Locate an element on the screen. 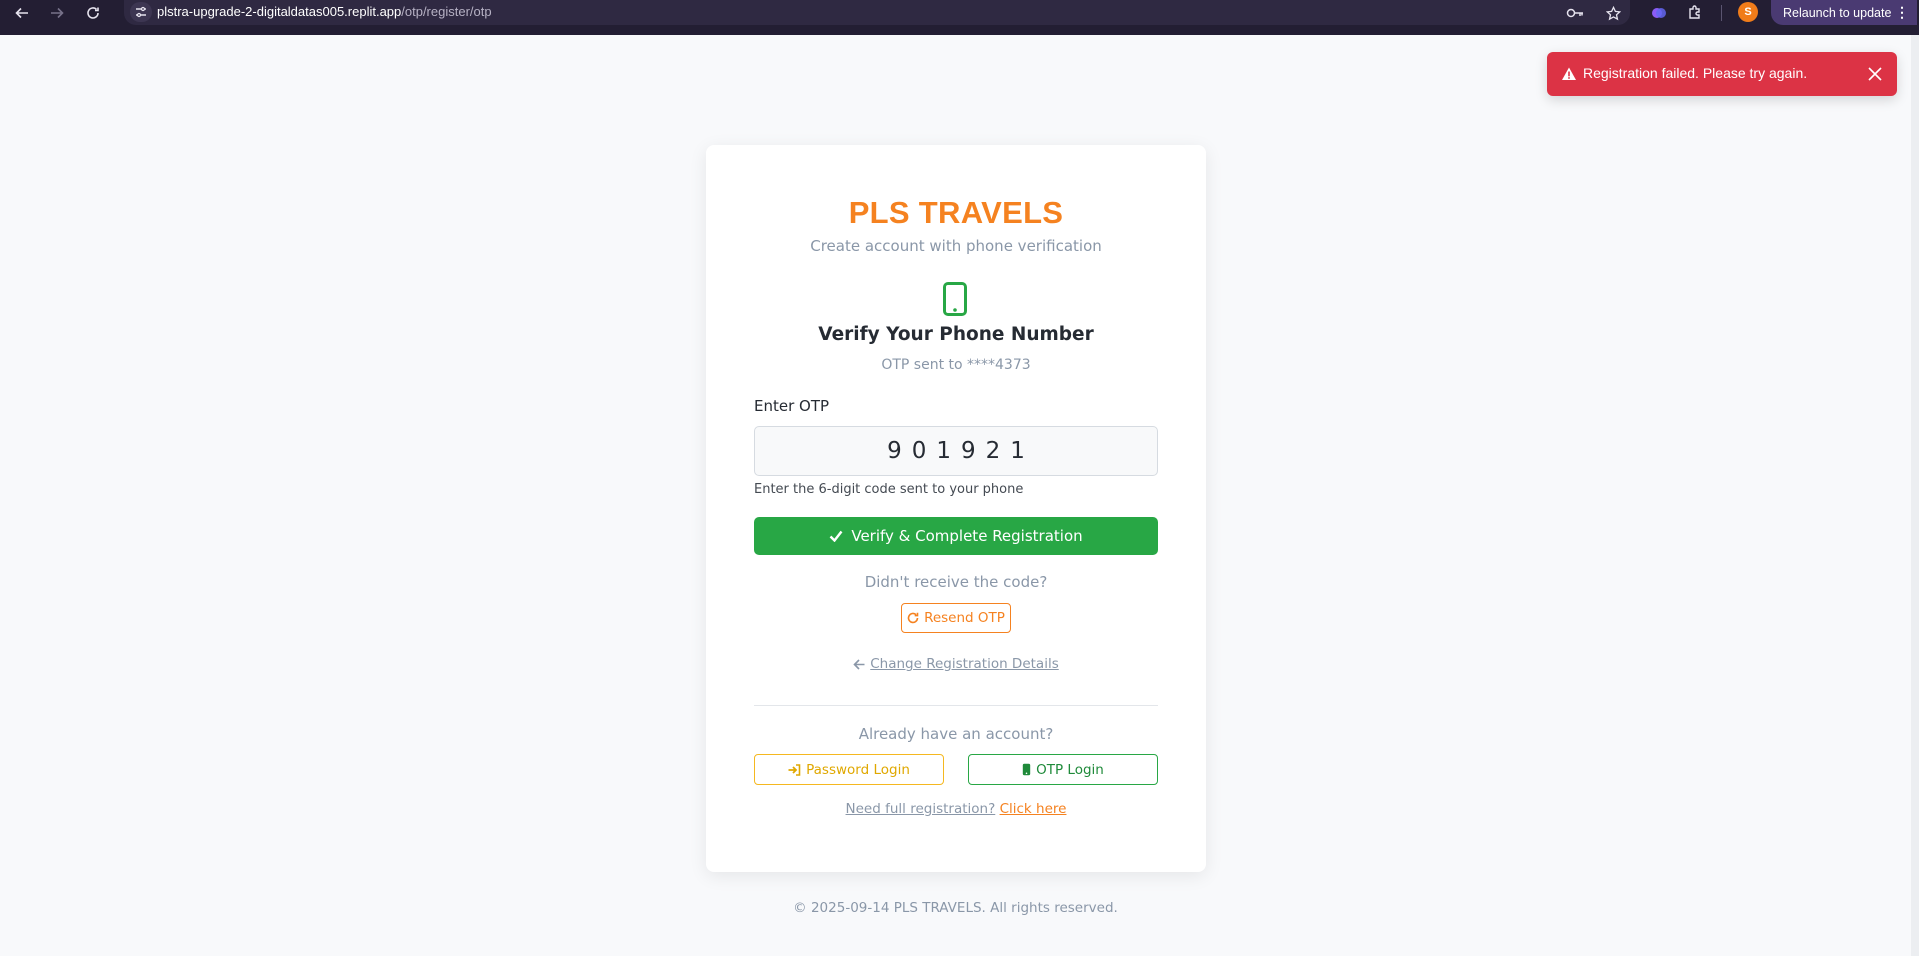 This screenshot has height=956, width=1919. close-icon is located at coordinates (1875, 74).